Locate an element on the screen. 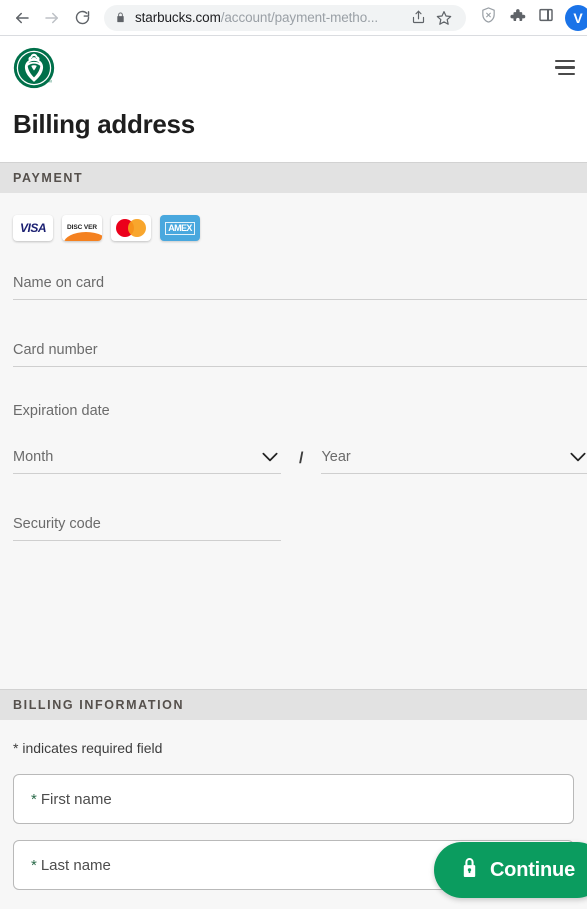 Image resolution: width=587 pixels, height=909 pixels. amex-label: AMEX is located at coordinates (180, 228).